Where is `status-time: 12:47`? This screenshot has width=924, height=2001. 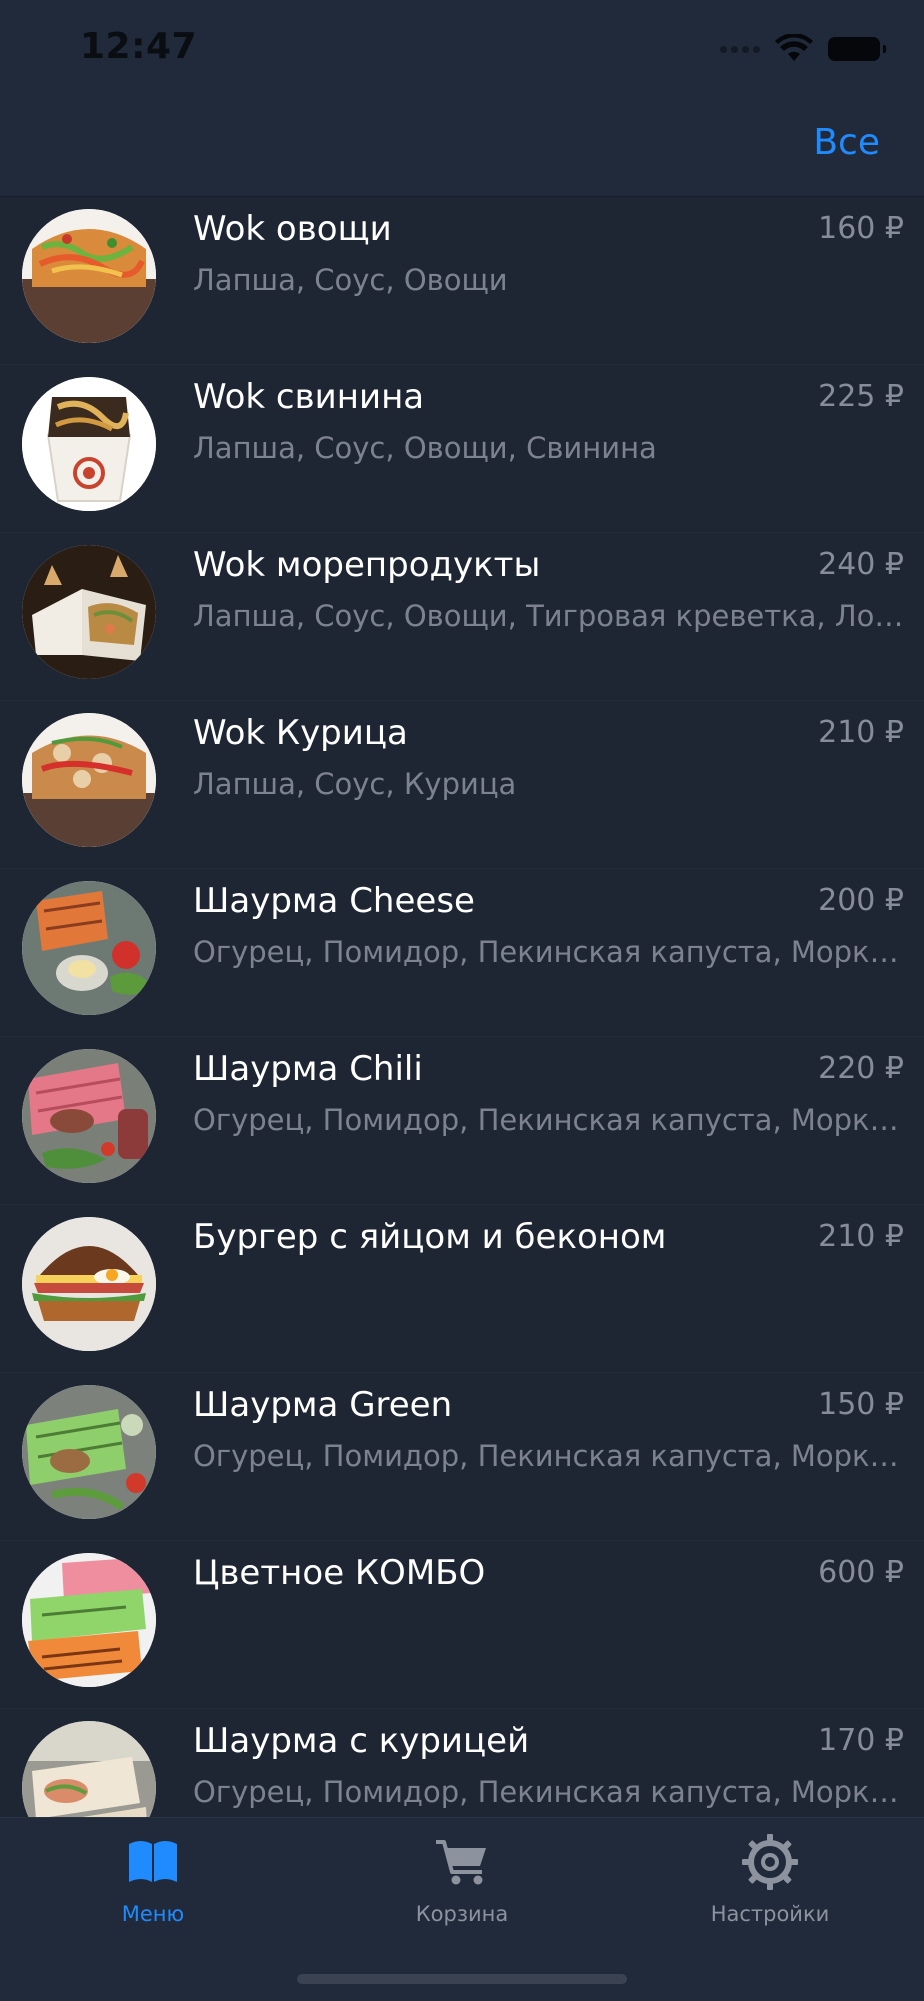 status-time: 12:47 is located at coordinates (139, 46).